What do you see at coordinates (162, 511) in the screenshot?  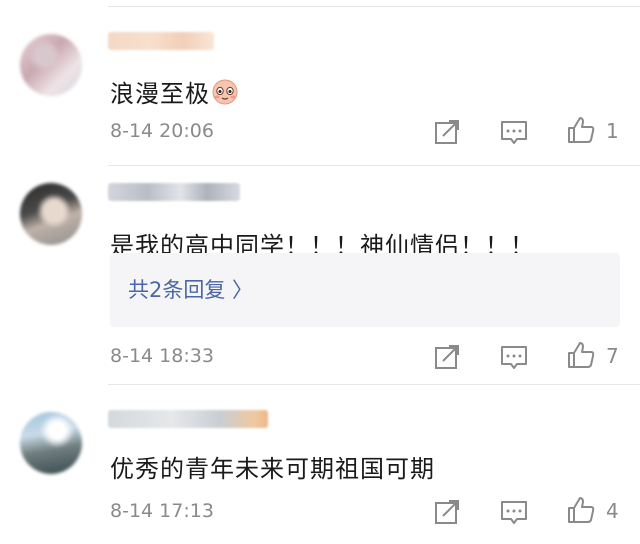 I see `comment-timestamp: 8-14 17:13` at bounding box center [162, 511].